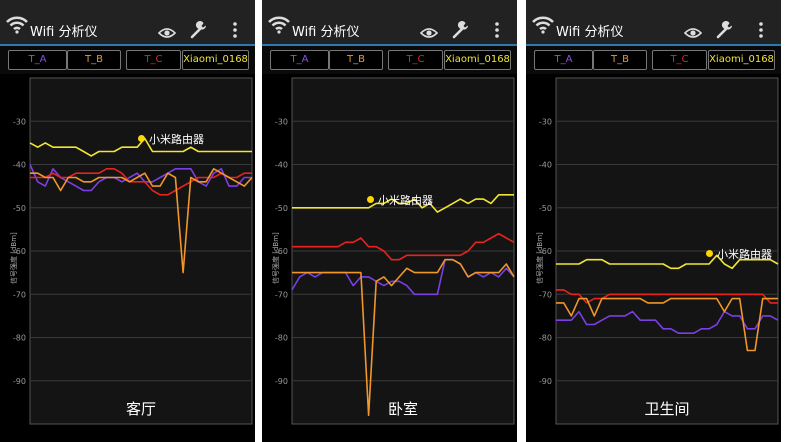 The image size is (790, 442). What do you see at coordinates (667, 409) in the screenshot?
I see `room-label: 卫生间` at bounding box center [667, 409].